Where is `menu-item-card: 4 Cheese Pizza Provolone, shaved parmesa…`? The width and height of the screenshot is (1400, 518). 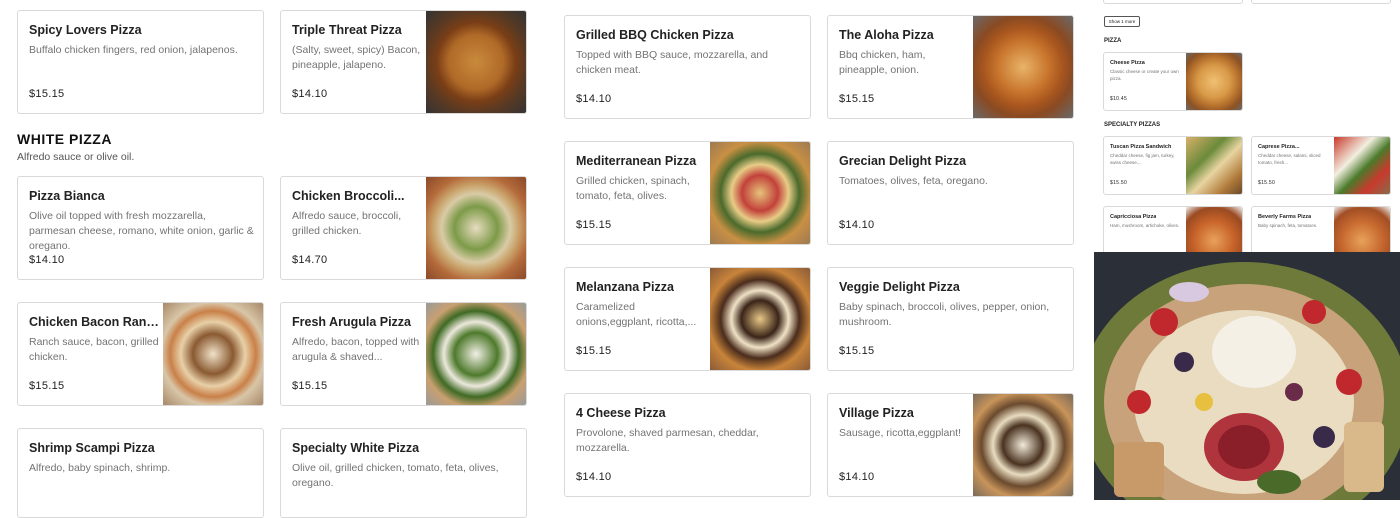
menu-item-card: 4 Cheese Pizza Provolone, shaved parmesa… is located at coordinates (687, 445).